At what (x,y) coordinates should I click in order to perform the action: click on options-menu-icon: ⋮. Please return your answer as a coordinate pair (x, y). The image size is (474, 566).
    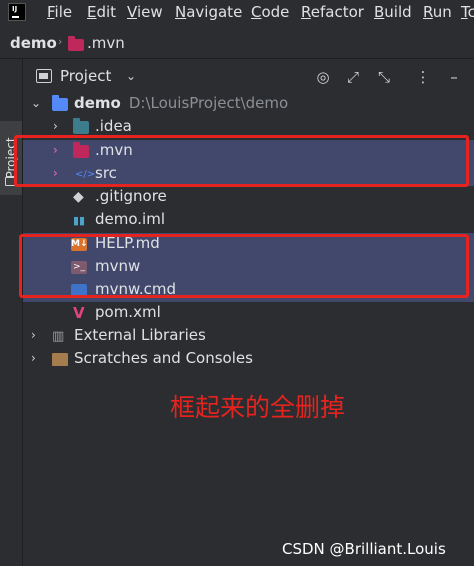
    Looking at the image, I should click on (423, 77).